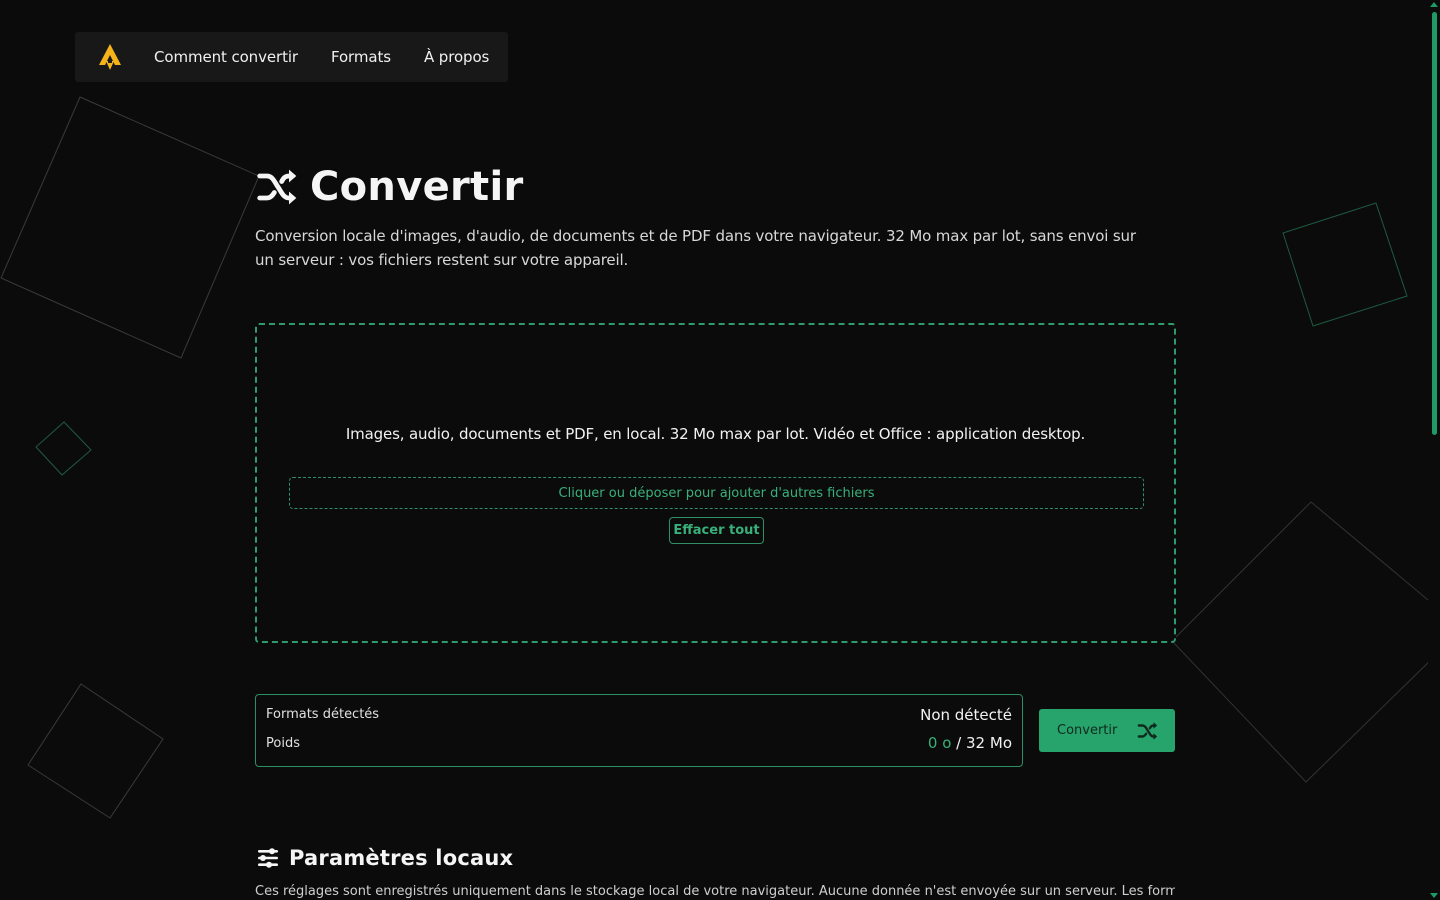 The width and height of the screenshot is (1440, 900). Describe the element at coordinates (989, 743) in the screenshot. I see `weight-max: 32 Mo` at that location.